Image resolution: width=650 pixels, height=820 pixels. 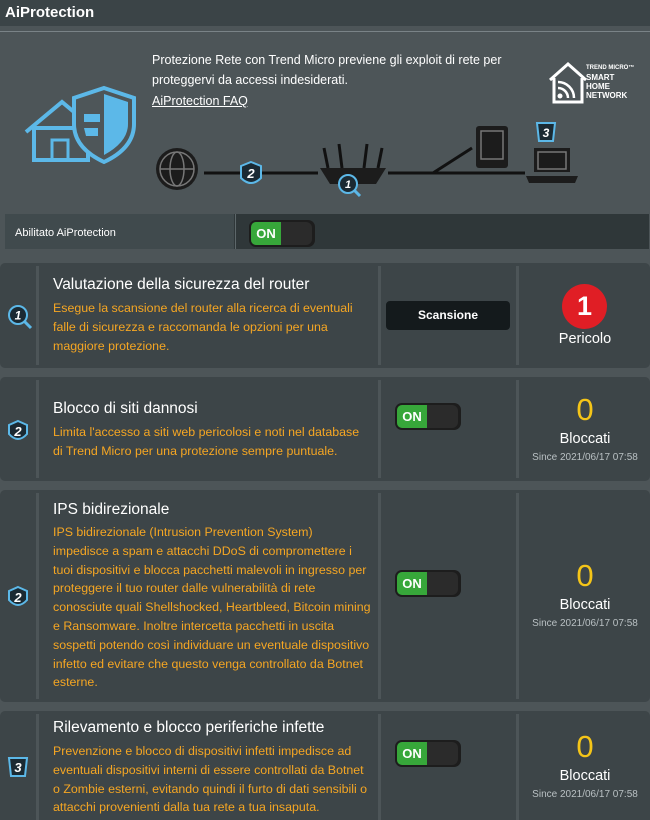 I want to click on malicious-sites-toggle: ON, so click(x=428, y=416).